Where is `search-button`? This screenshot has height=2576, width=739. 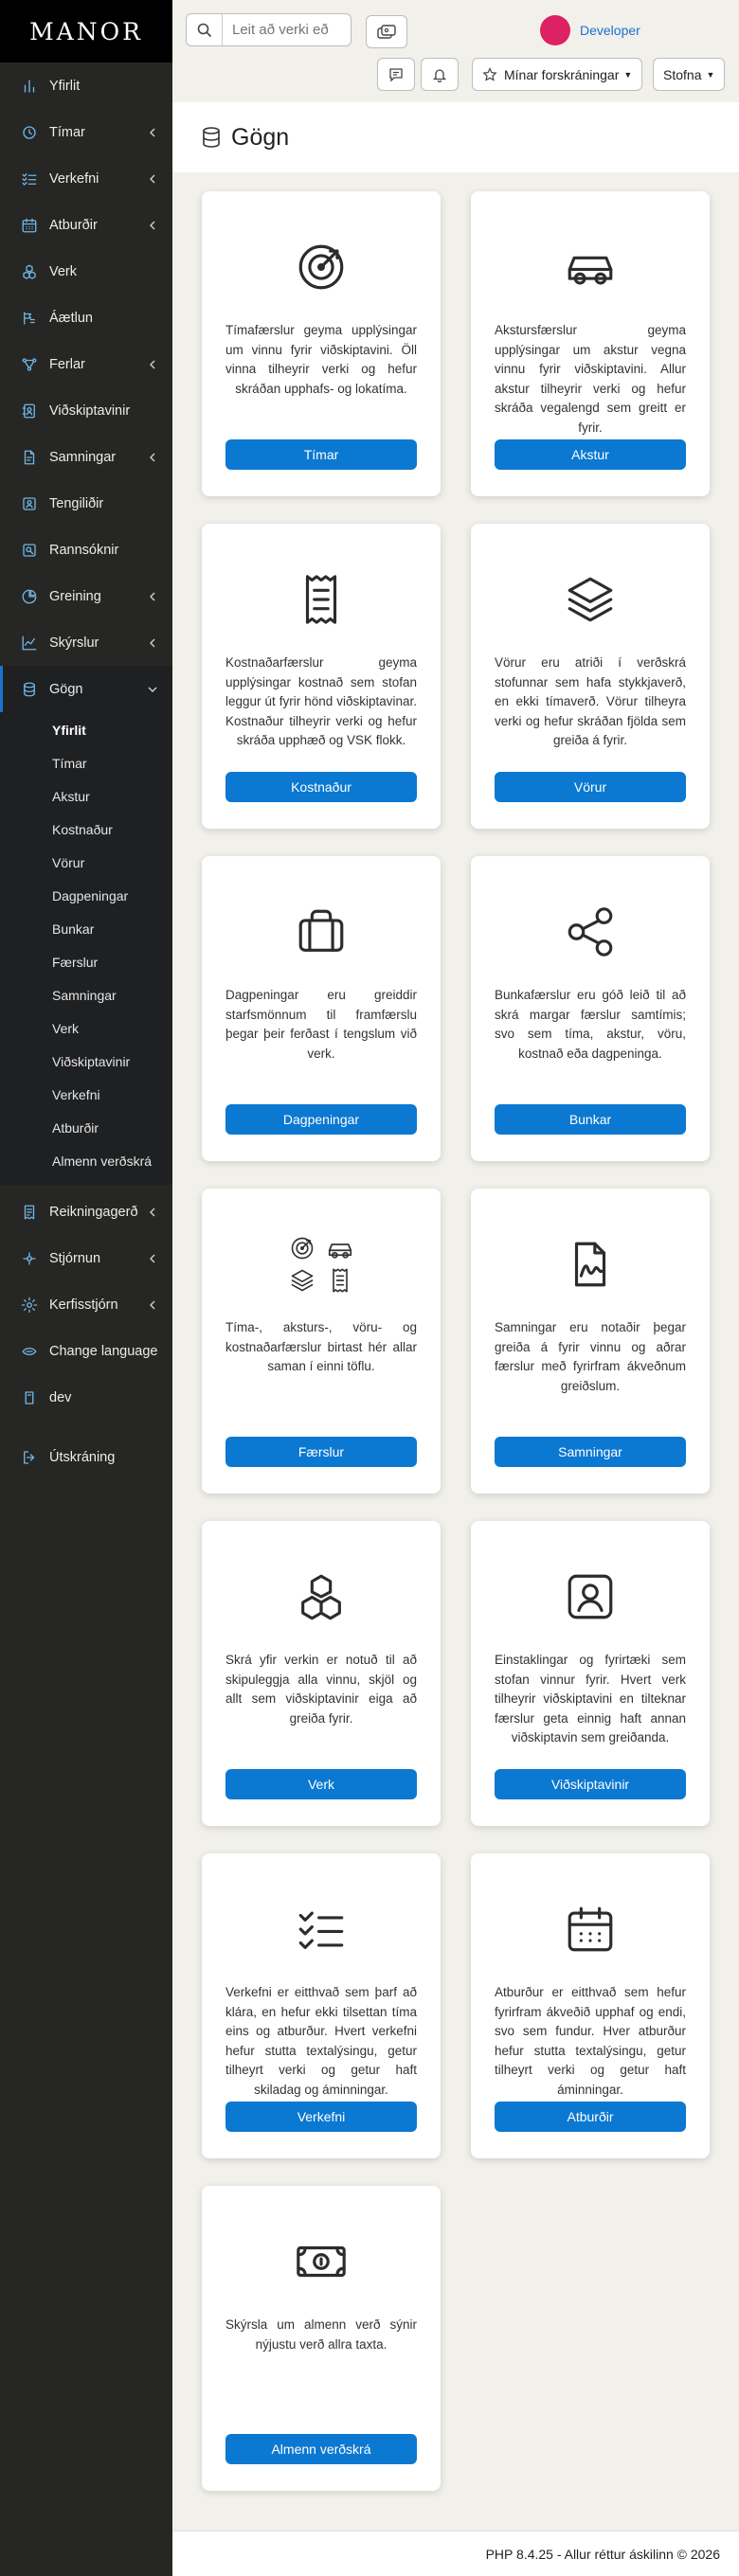
search-button is located at coordinates (205, 29).